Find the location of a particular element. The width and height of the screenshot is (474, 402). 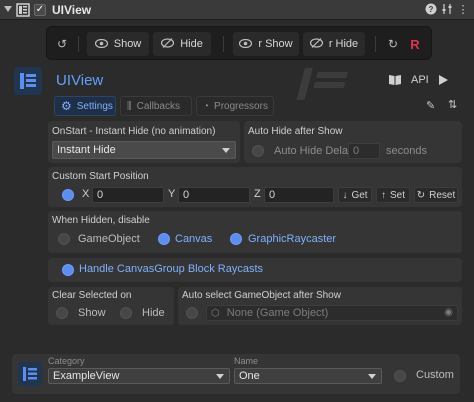

disable-graphicraycaster-label: GraphicRaycaster is located at coordinates (292, 239).